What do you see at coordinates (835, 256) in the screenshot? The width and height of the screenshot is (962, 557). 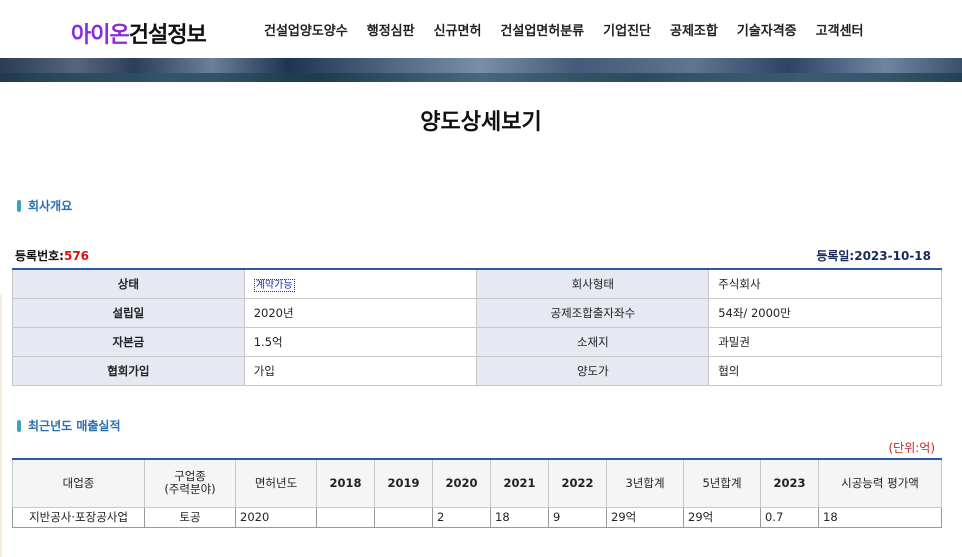 I see `reg-date-label: 등록일:` at bounding box center [835, 256].